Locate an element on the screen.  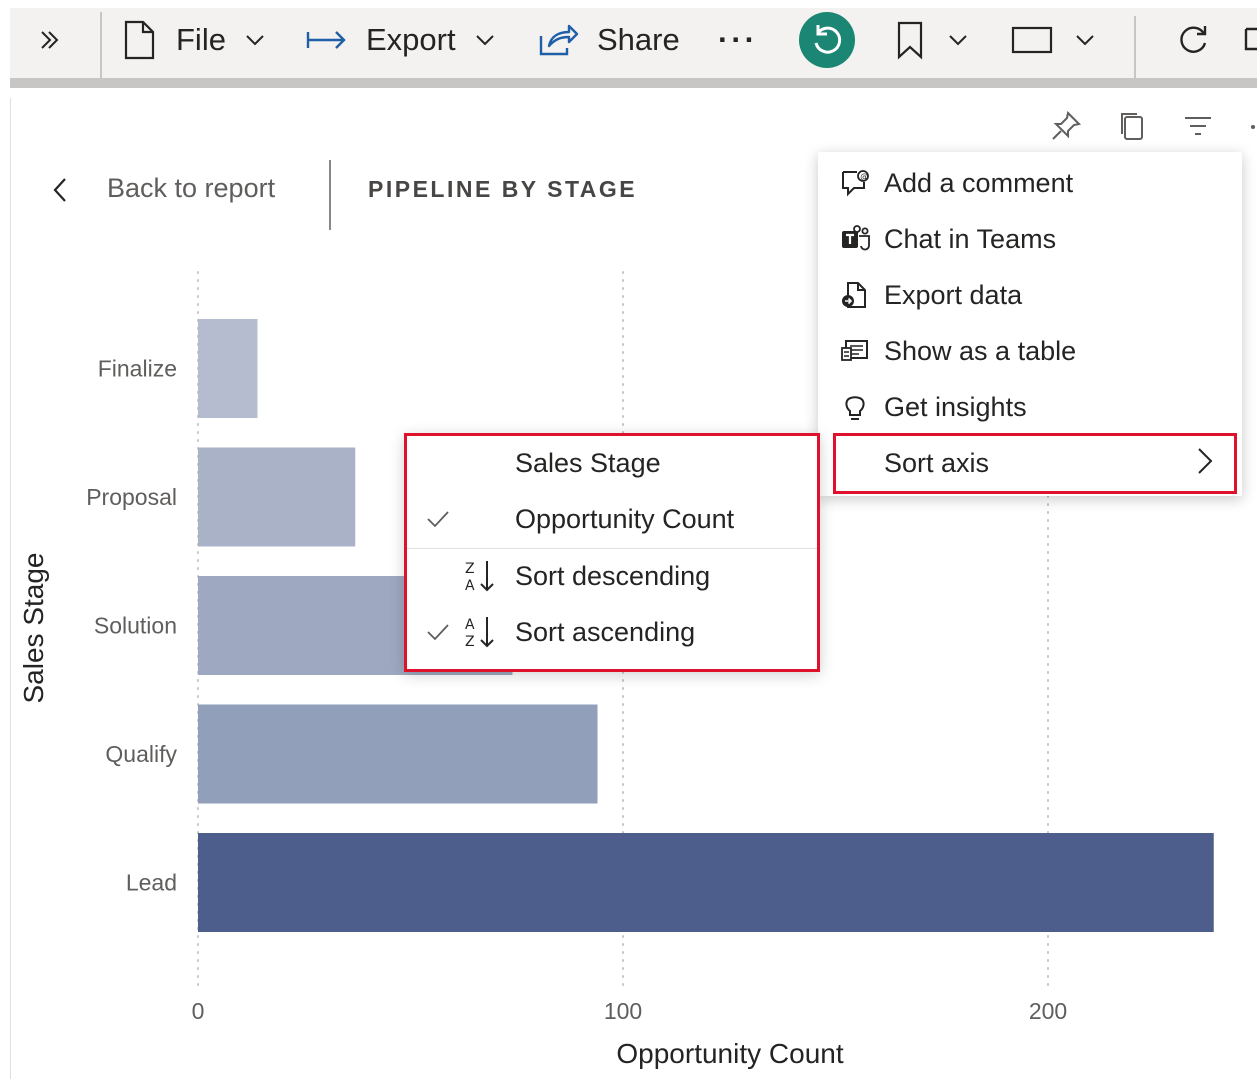
y-category-label: Proposal is located at coordinates (131, 497).